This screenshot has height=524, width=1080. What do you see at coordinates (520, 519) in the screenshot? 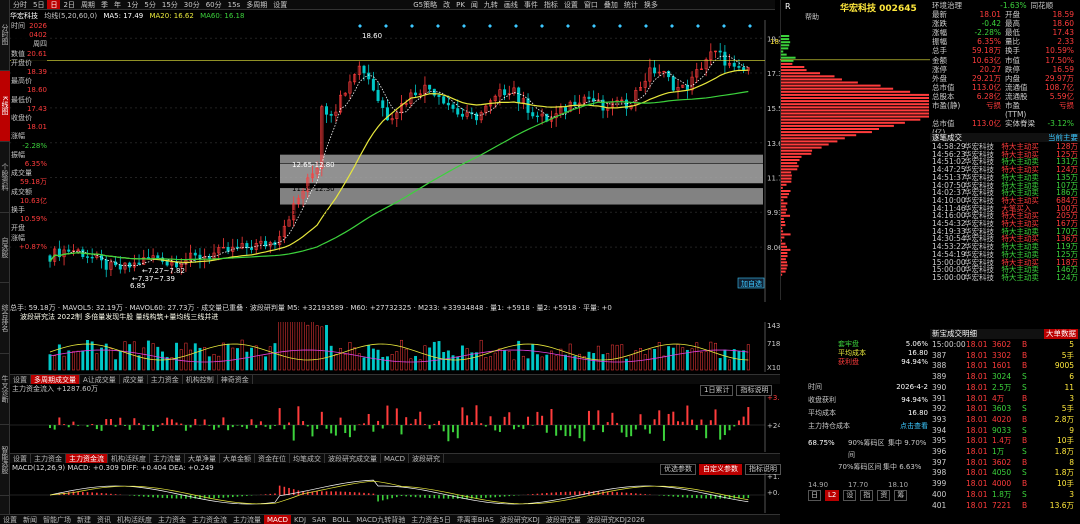
I see `bottom-tab: 波段研究KDJ` at bounding box center [520, 519].